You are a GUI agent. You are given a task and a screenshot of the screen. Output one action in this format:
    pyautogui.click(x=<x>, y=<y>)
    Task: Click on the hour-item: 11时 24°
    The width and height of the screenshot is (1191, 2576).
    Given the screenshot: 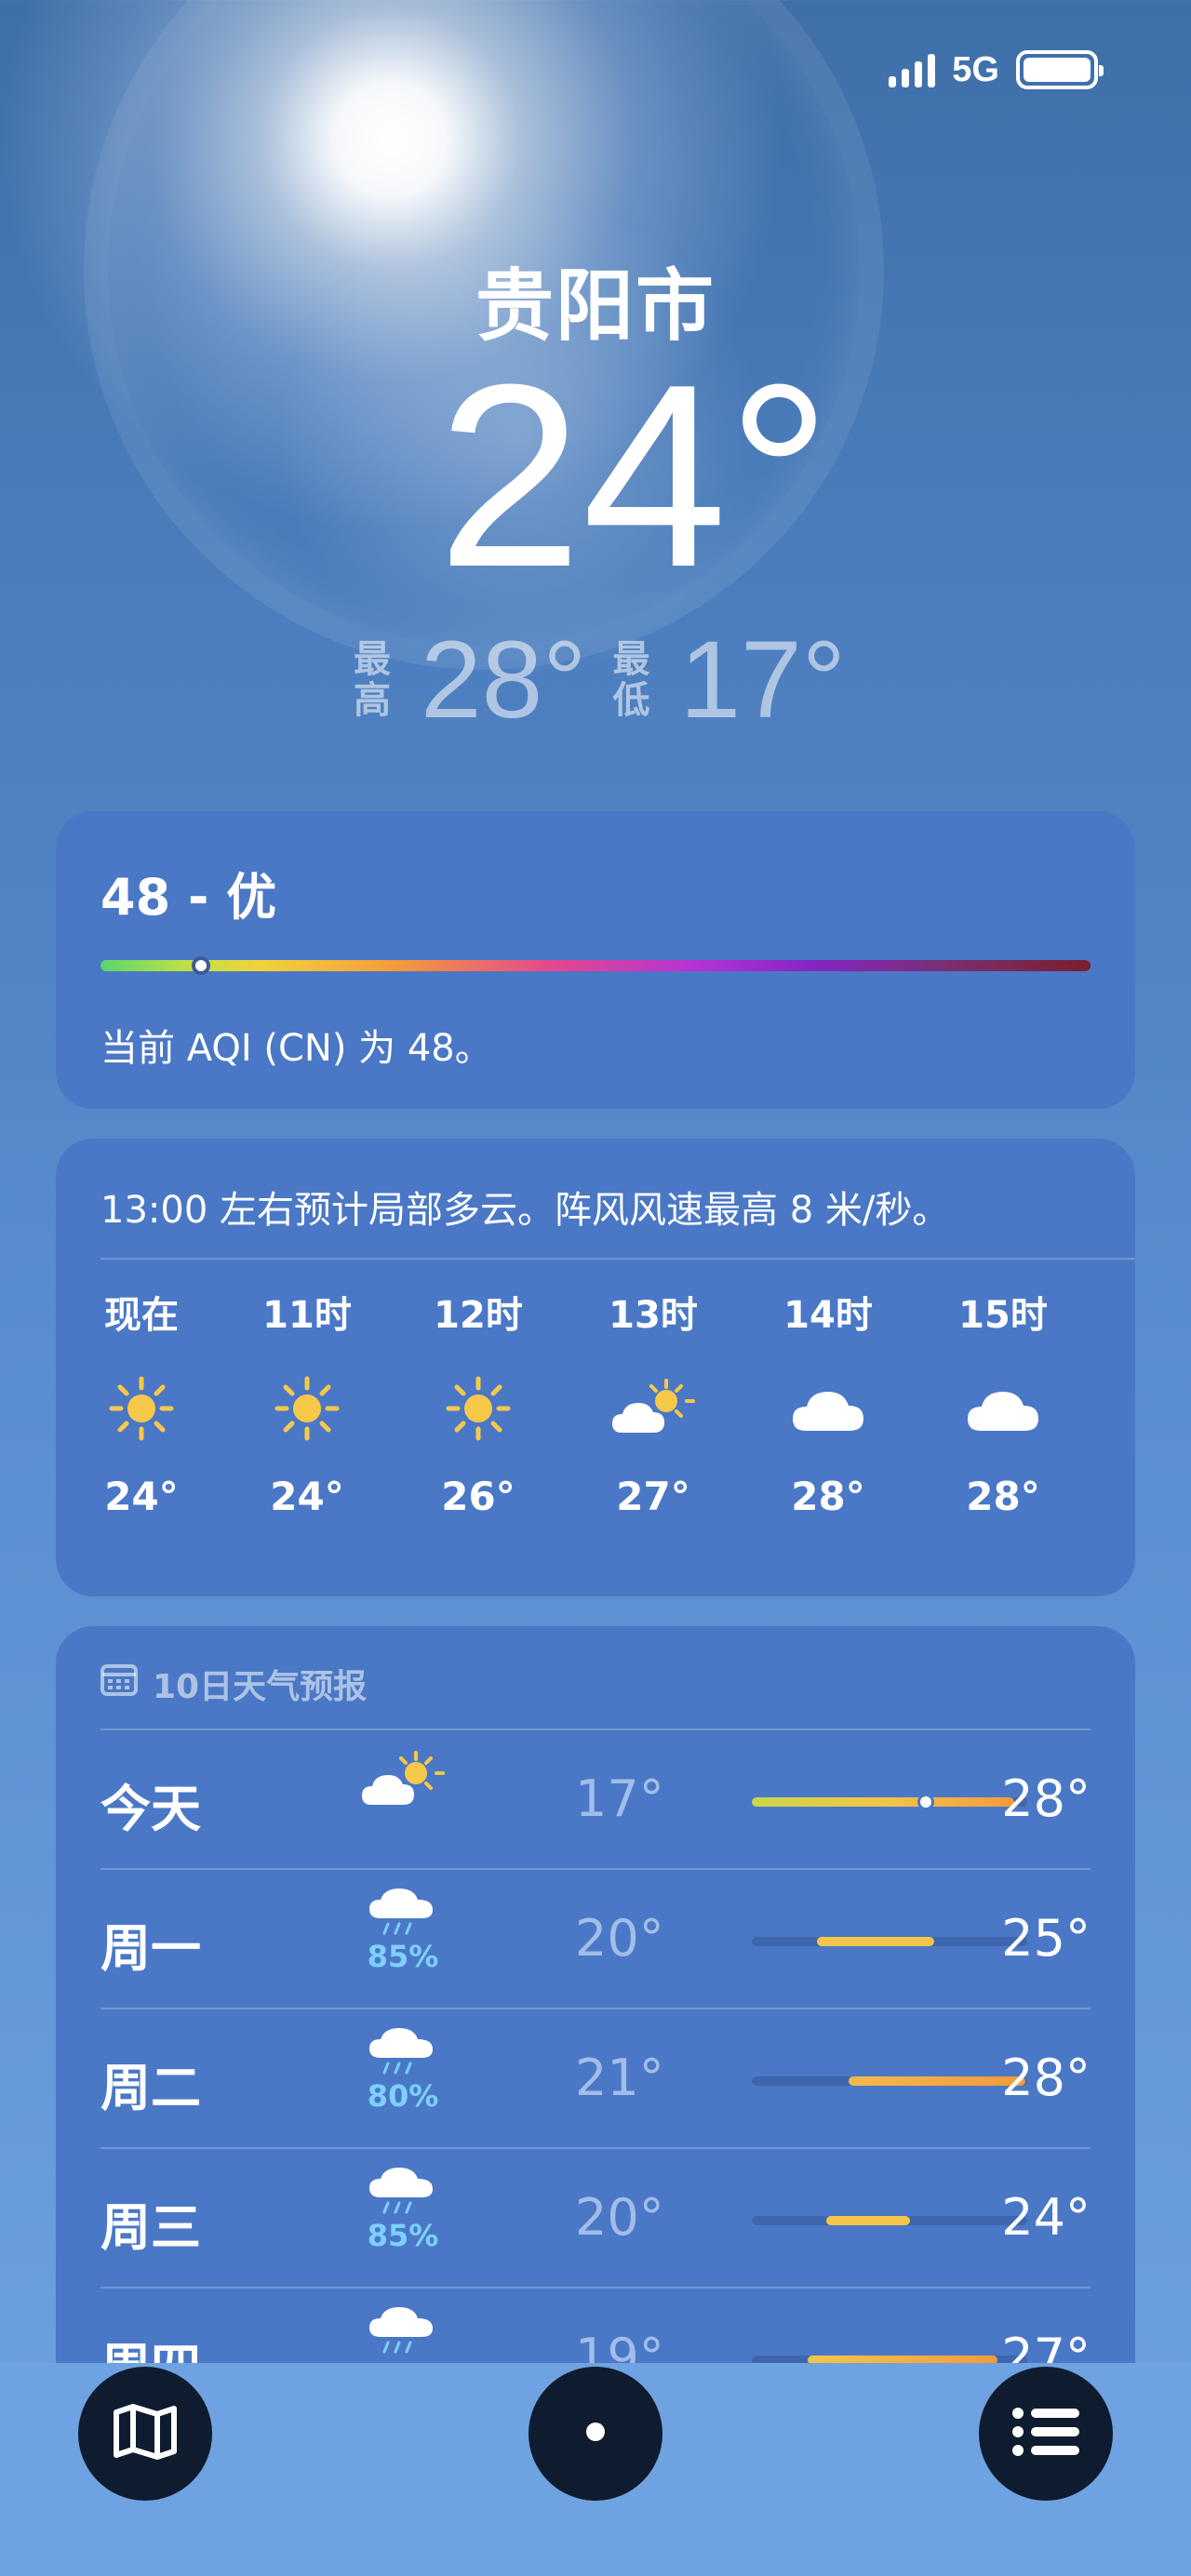 What is the action you would take?
    pyautogui.click(x=307, y=1403)
    